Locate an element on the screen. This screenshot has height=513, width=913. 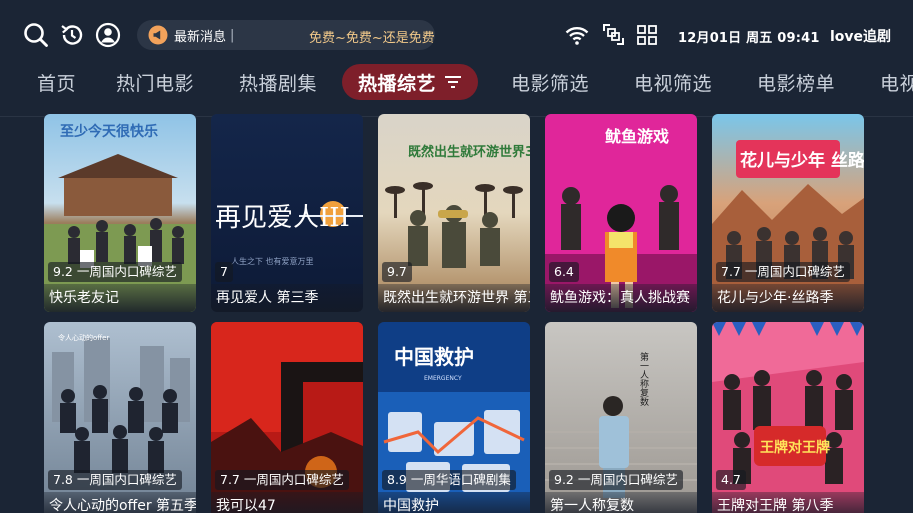
poster-title-text: 鱿鱼游戏 is located at coordinates (637, 136).